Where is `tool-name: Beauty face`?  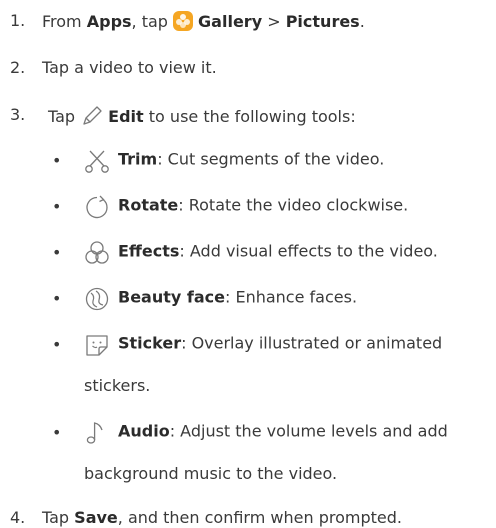 tool-name: Beauty face is located at coordinates (171, 297).